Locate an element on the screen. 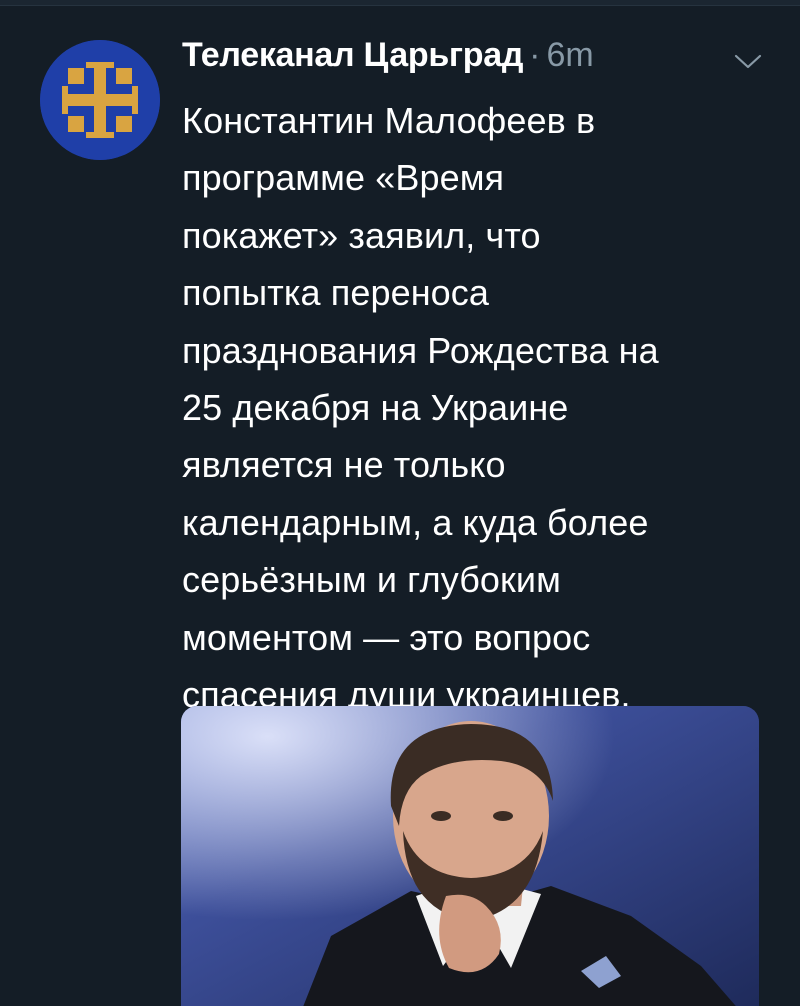 The width and height of the screenshot is (800, 1006). tweet-menu-button is located at coordinates (748, 62).